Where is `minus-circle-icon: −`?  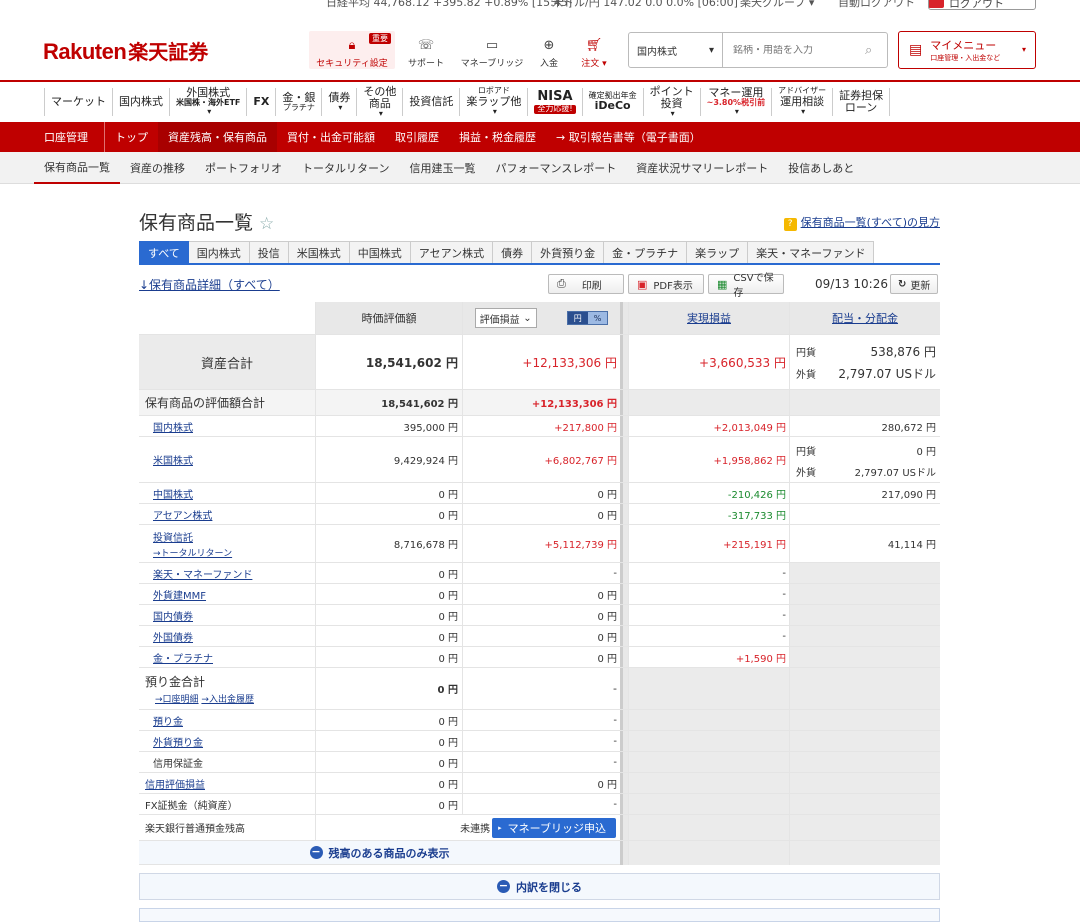 minus-circle-icon: − is located at coordinates (316, 852).